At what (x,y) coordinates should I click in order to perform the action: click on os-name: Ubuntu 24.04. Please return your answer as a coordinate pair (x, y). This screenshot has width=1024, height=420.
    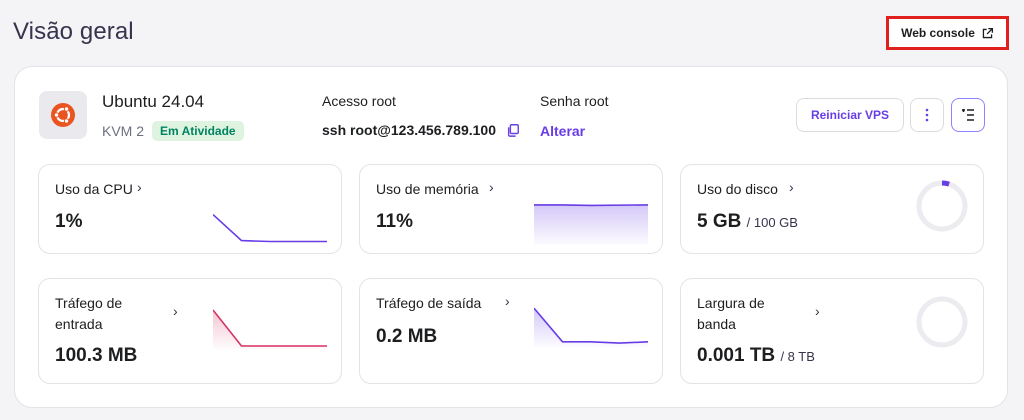
    Looking at the image, I should click on (153, 101).